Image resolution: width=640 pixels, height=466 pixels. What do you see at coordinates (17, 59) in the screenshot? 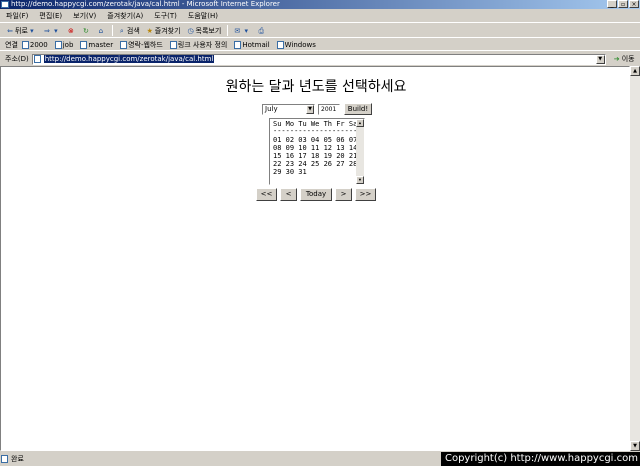
I see `address-label: 주소(D)` at bounding box center [17, 59].